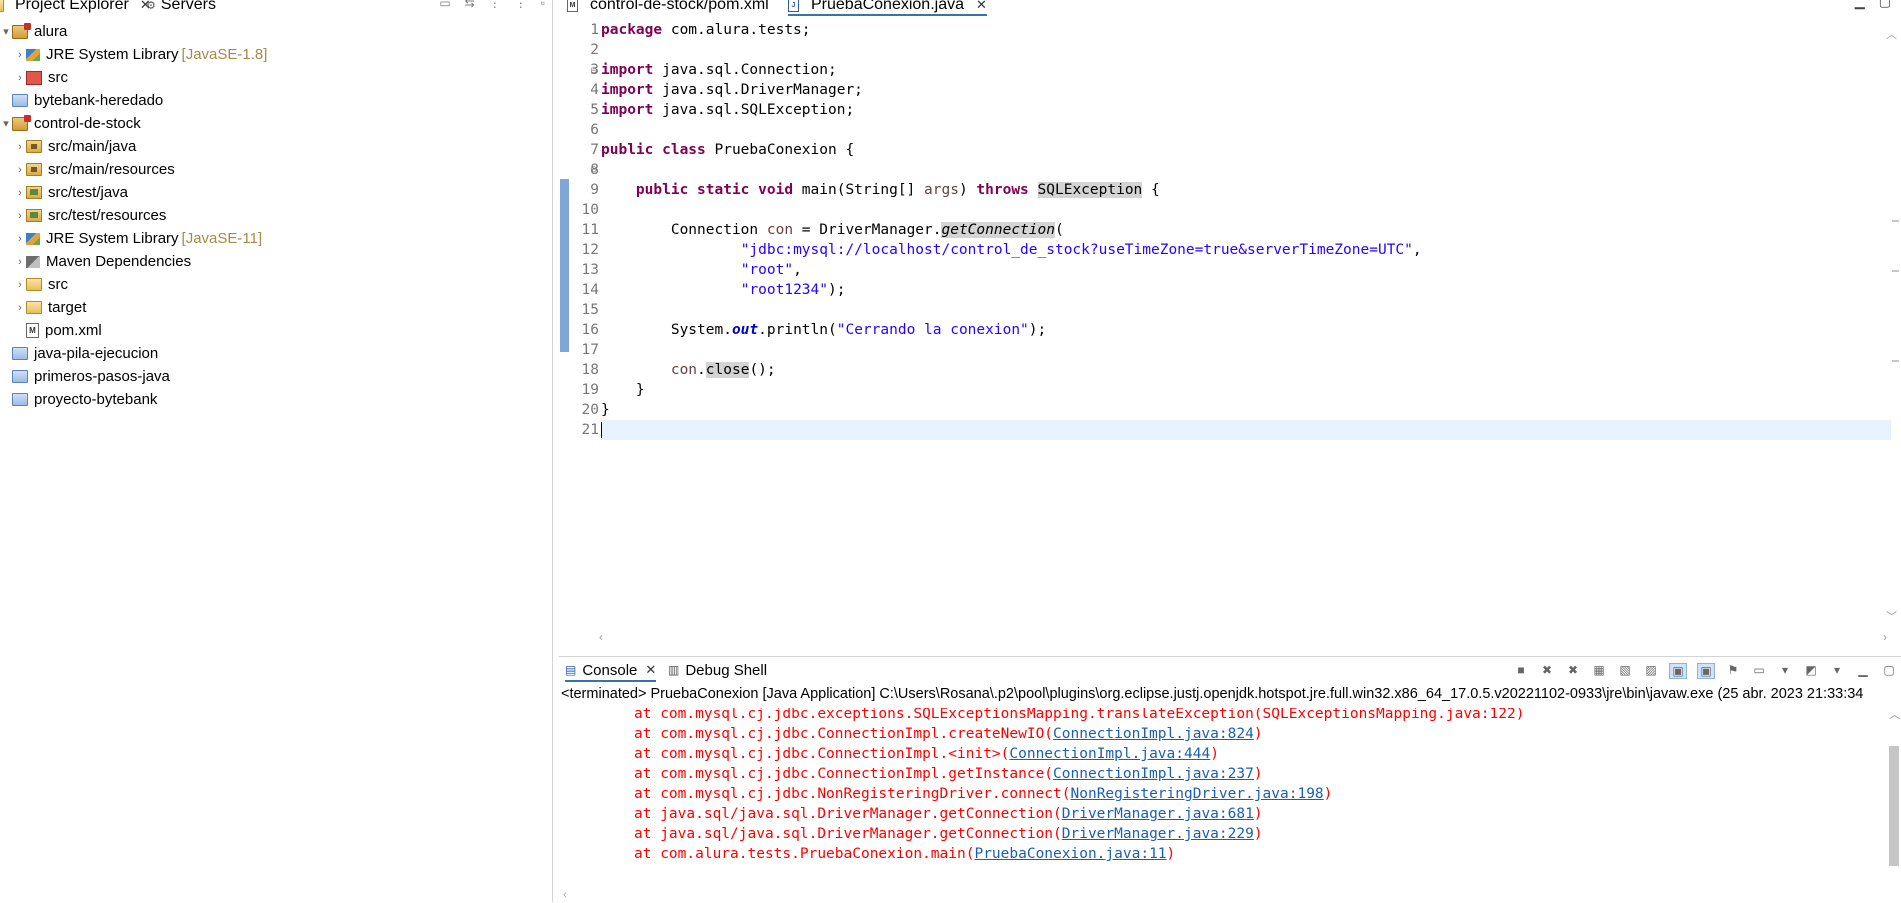 This screenshot has height=903, width=1901. Describe the element at coordinates (33, 238) in the screenshot. I see `library-icon` at that location.